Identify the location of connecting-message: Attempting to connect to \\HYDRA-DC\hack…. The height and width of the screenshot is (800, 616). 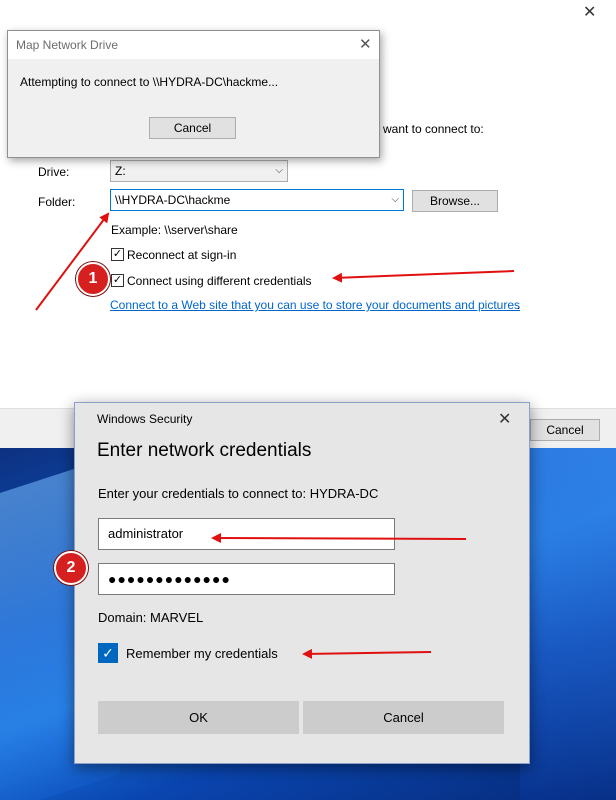
(149, 82).